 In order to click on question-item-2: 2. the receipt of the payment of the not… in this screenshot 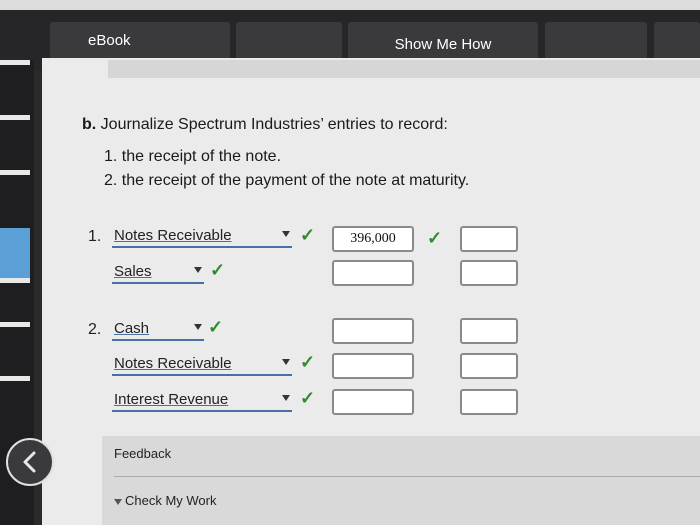, I will do `click(287, 180)`.